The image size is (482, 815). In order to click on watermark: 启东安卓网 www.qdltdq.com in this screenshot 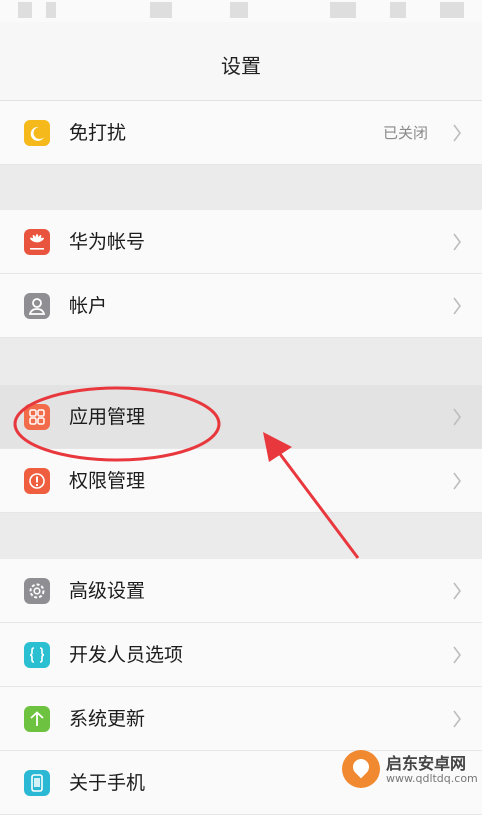, I will do `click(410, 769)`.